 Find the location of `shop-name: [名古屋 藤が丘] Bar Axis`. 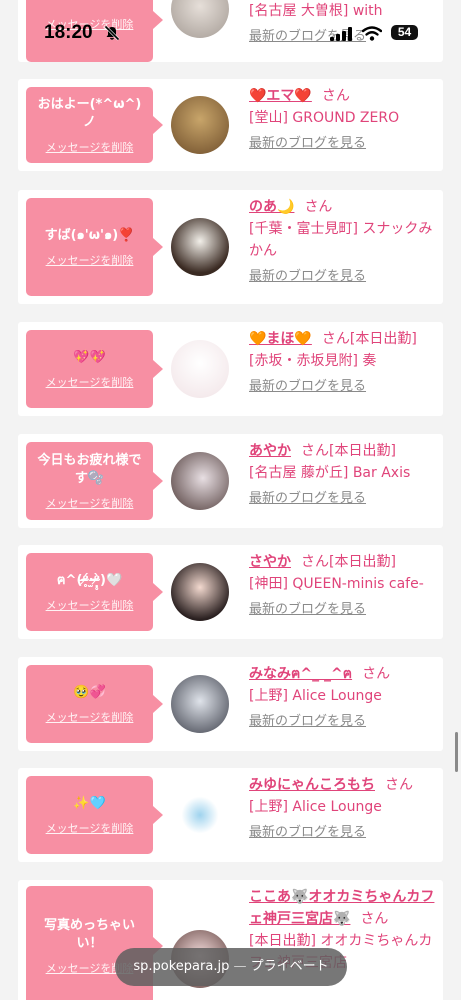

shop-name: [名古屋 藤が丘] Bar Axis is located at coordinates (329, 473).